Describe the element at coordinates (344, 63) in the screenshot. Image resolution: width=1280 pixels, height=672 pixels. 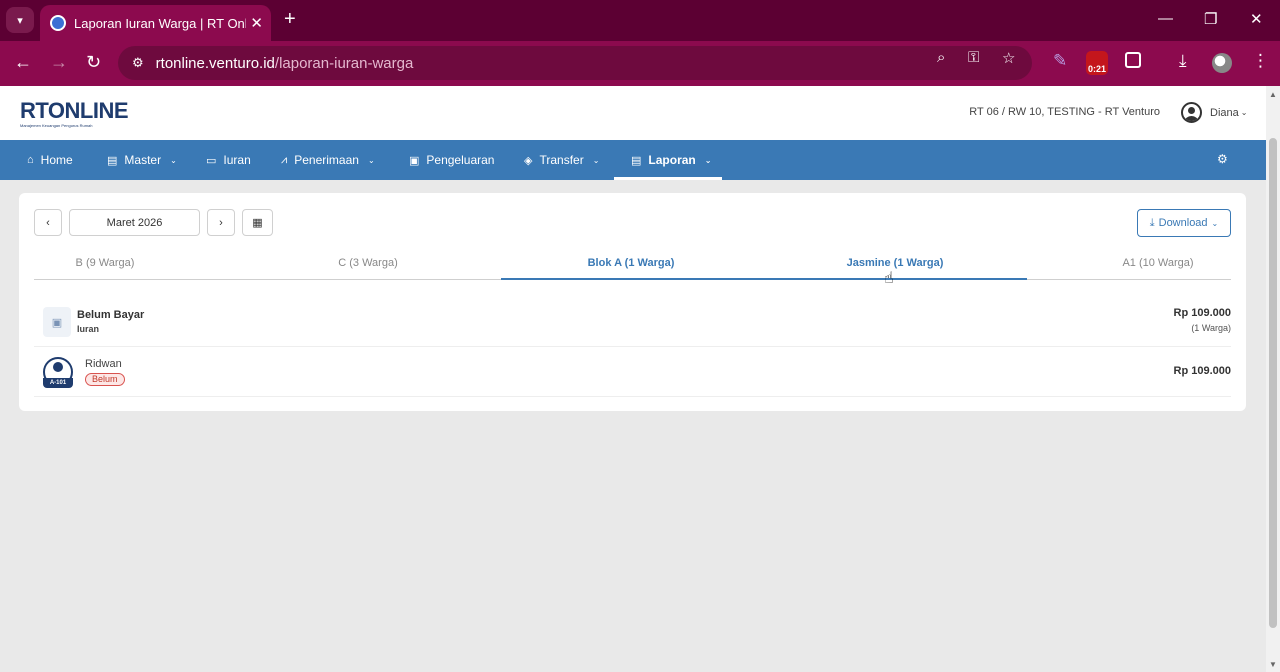
I see `url-path: /laporan-iuran-warga` at that location.